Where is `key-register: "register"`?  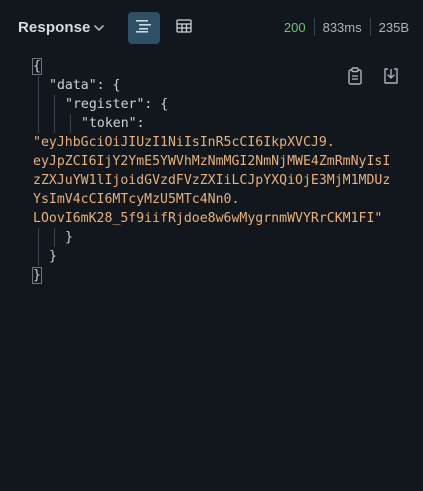 key-register: "register" is located at coordinates (105, 104).